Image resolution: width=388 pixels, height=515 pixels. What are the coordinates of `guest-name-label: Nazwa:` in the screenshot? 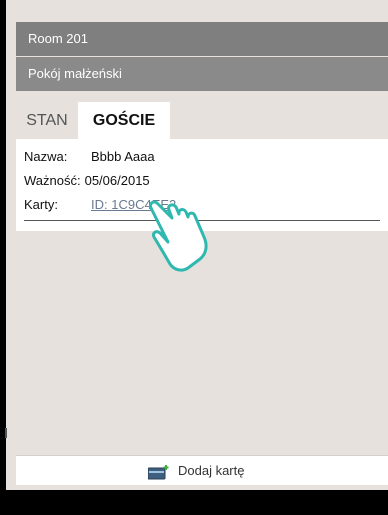 It's located at (46, 156).